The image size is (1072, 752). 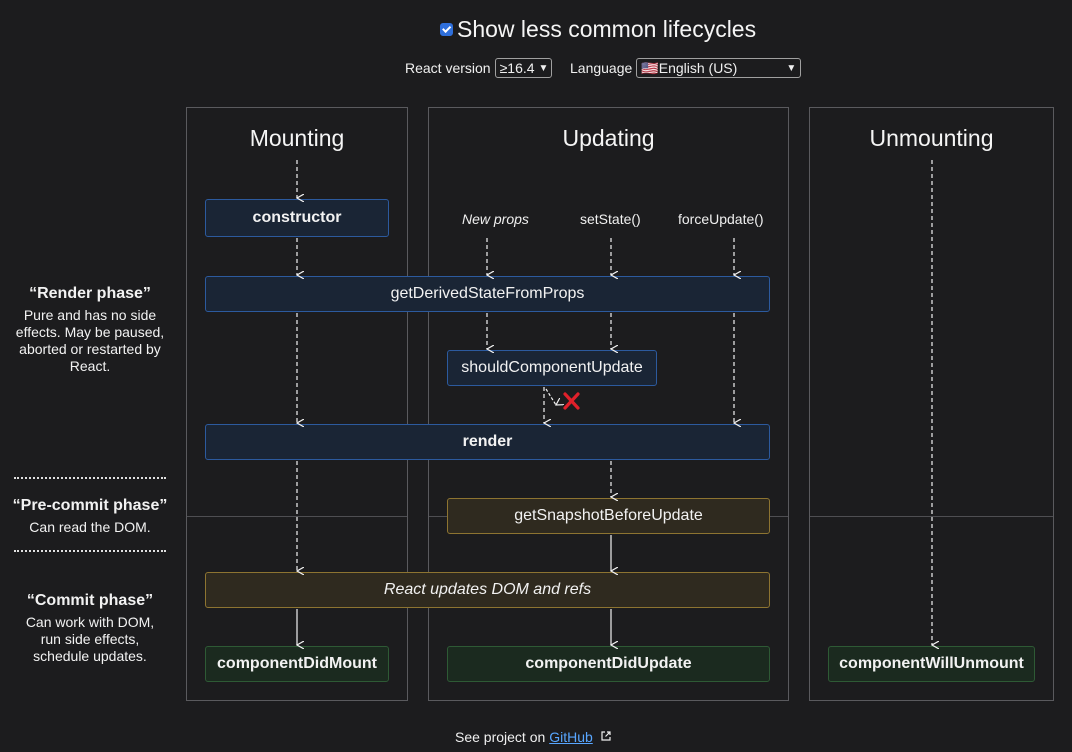 What do you see at coordinates (931, 664) in the screenshot?
I see `component-will-unmount-box: componentWillUnmount` at bounding box center [931, 664].